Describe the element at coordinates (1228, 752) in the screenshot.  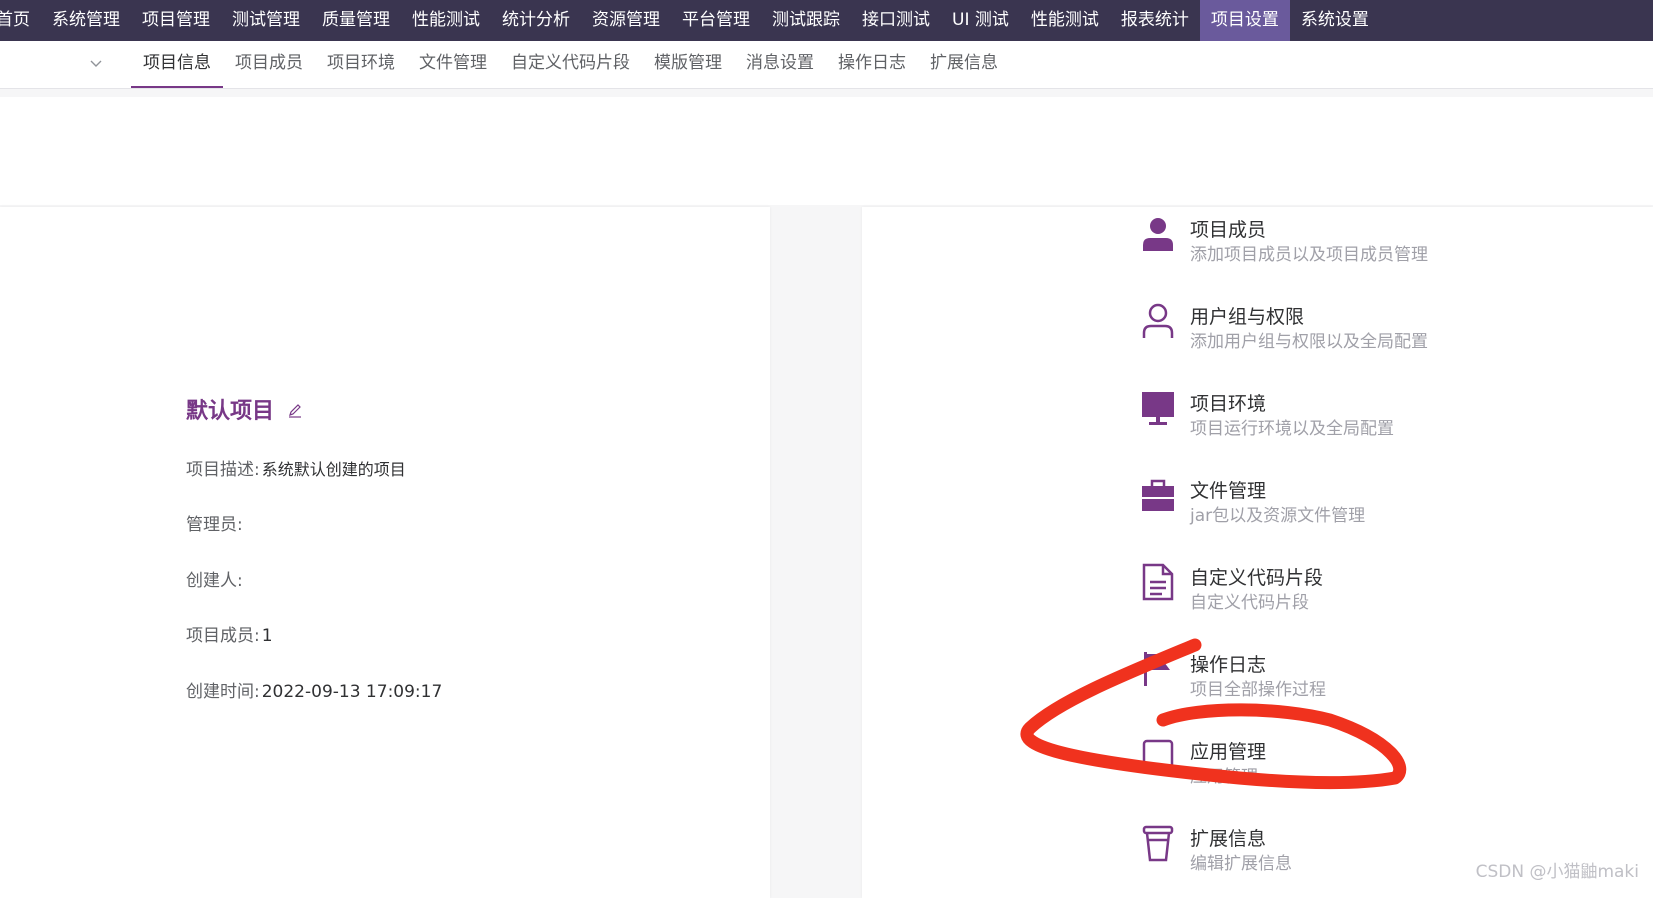
I see `menu-item-title: 应用管理` at that location.